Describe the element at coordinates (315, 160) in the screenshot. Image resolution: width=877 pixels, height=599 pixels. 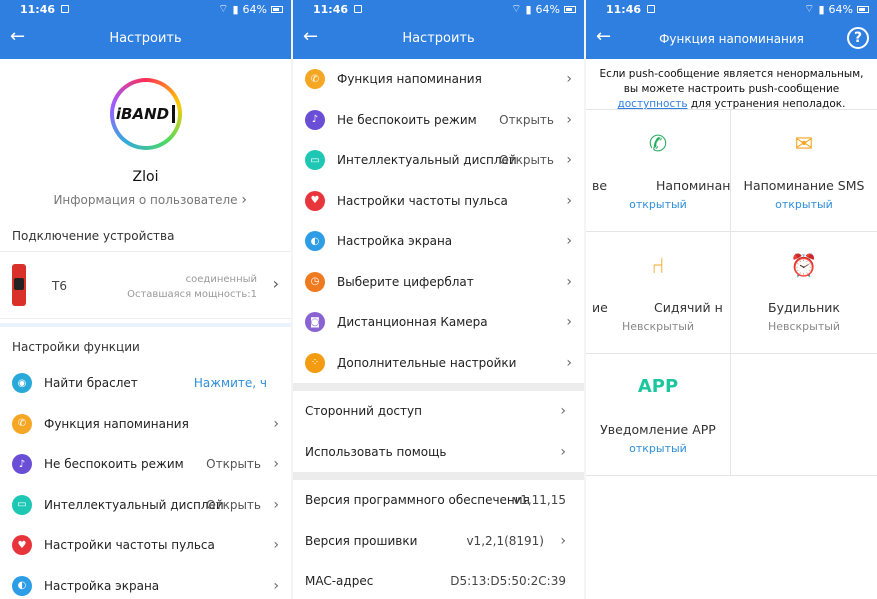
I see `display-icon: ▭` at that location.